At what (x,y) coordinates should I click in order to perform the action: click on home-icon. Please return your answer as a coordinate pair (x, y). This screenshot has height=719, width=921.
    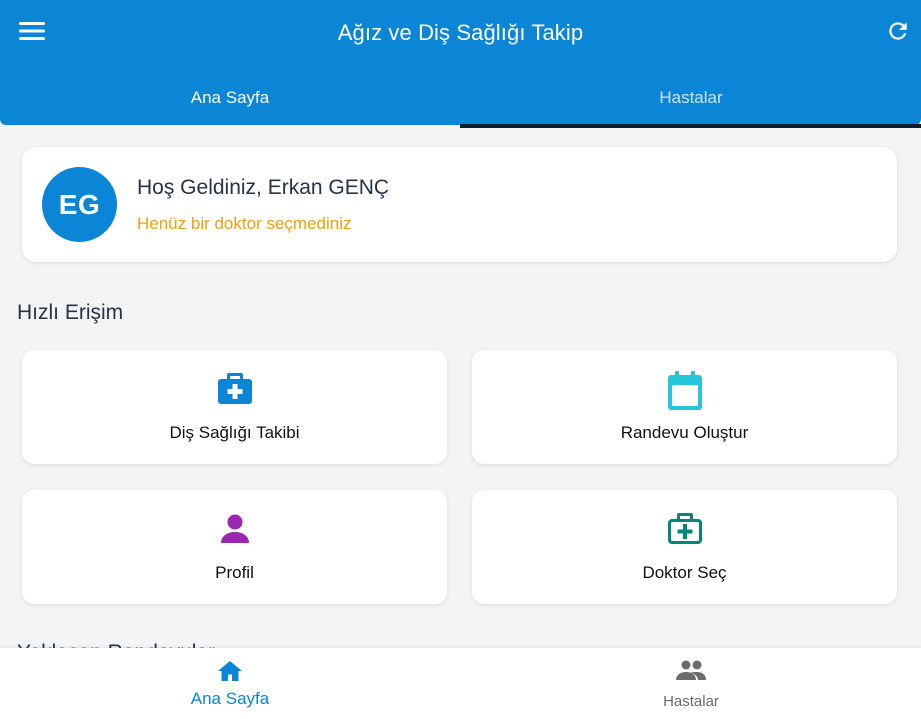
    Looking at the image, I should click on (230, 673).